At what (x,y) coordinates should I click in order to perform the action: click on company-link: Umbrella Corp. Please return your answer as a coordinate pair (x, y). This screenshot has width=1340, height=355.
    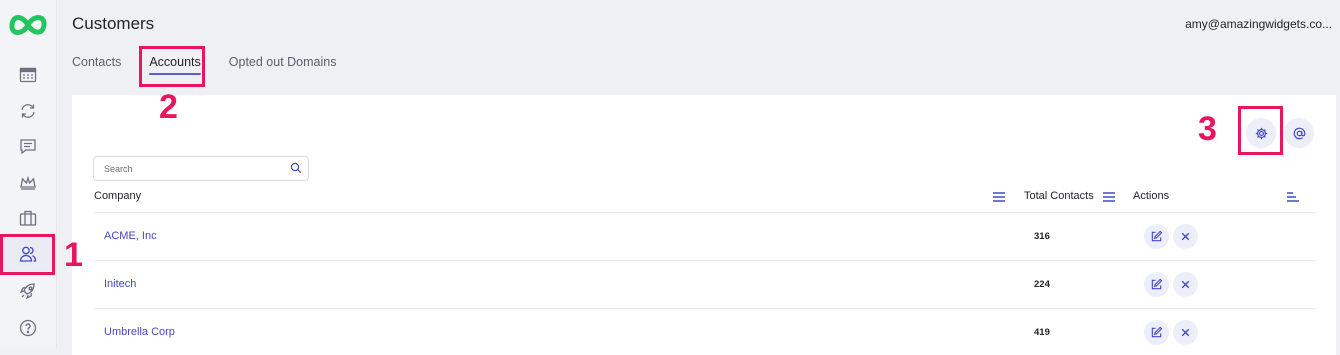
    Looking at the image, I should click on (139, 332).